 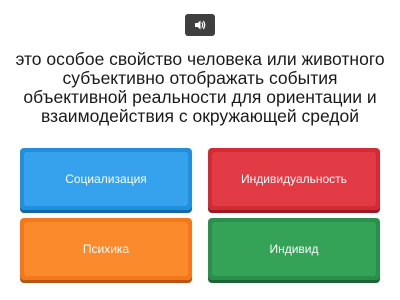 I want to click on speaker-icon, so click(x=200, y=25).